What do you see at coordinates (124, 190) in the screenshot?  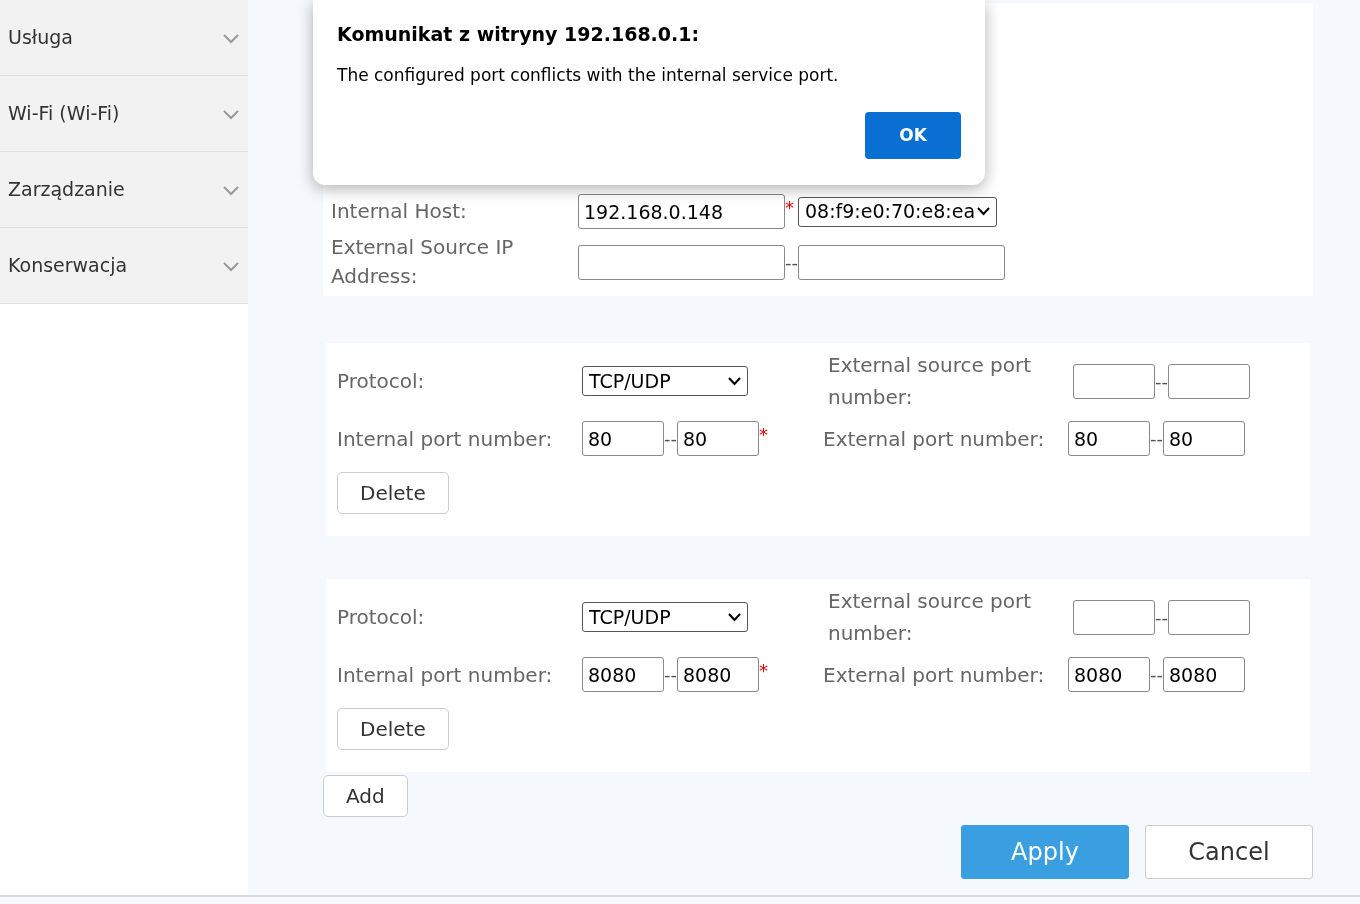 I see `sidebar-item: Zarządzanie` at bounding box center [124, 190].